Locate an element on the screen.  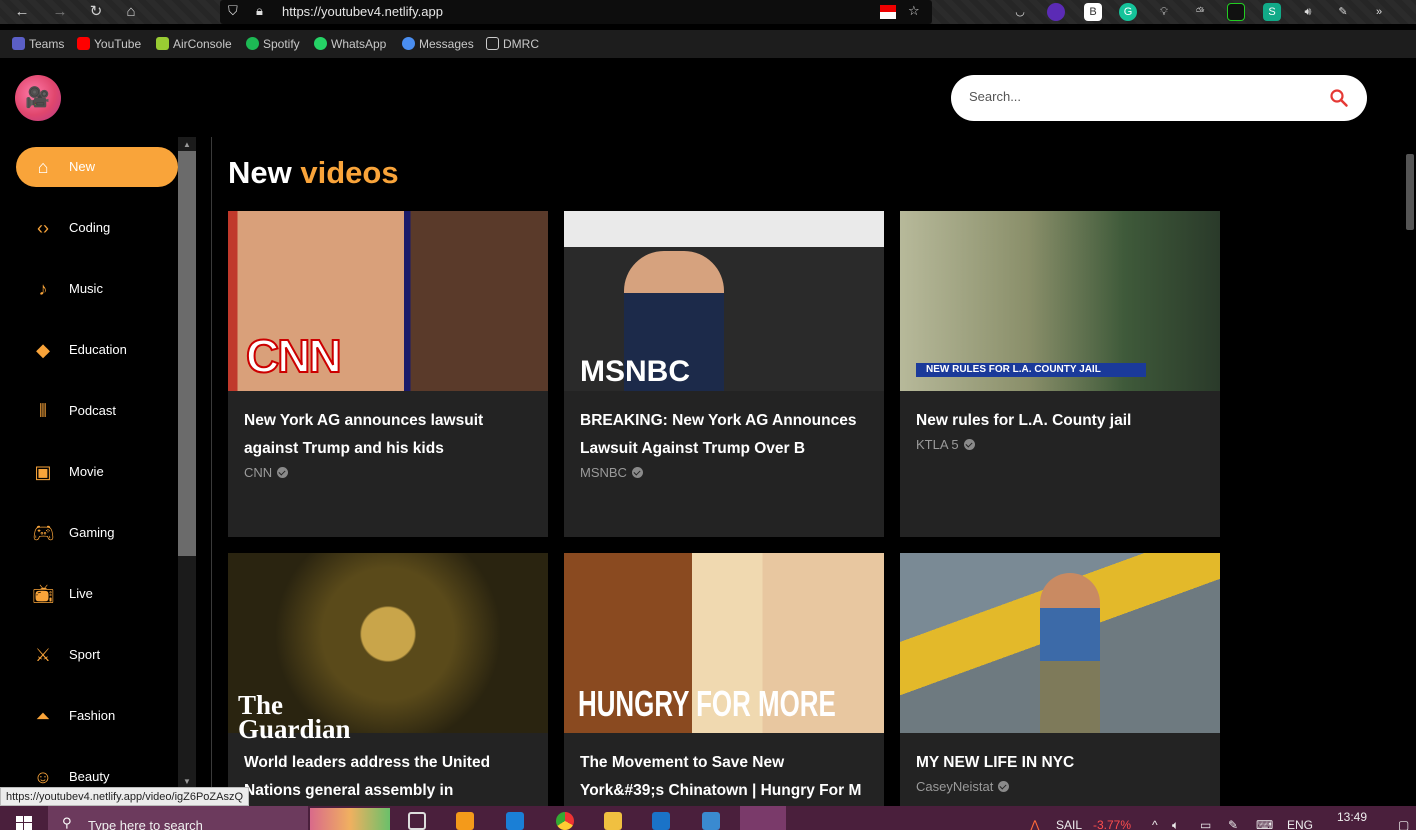
clock: 13:49 is located at coordinates (1352, 817).